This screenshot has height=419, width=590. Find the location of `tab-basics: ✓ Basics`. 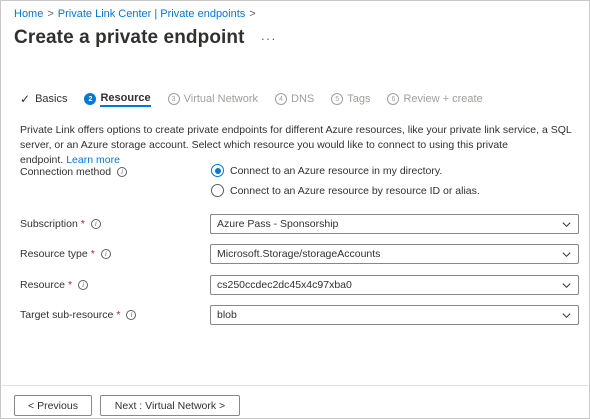

tab-basics: ✓ Basics is located at coordinates (43, 99).